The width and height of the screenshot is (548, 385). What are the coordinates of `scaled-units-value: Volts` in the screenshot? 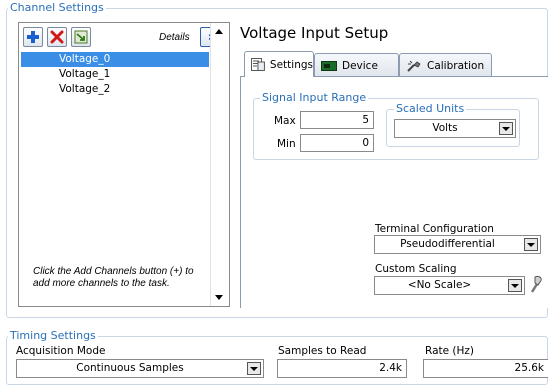 It's located at (445, 128).